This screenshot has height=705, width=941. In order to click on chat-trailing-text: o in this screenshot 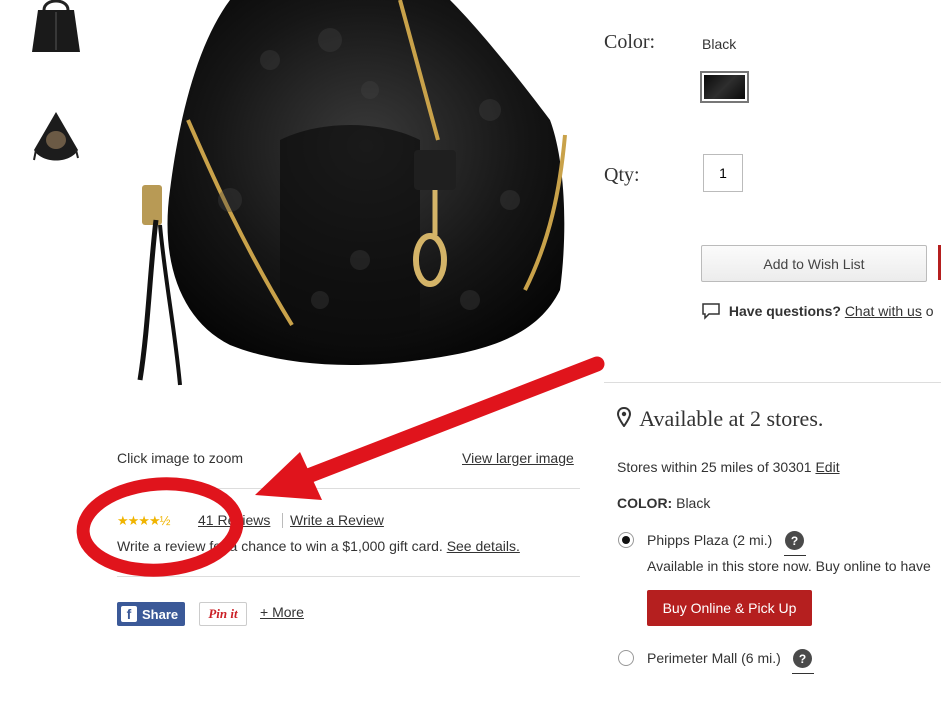, I will do `click(929, 311)`.